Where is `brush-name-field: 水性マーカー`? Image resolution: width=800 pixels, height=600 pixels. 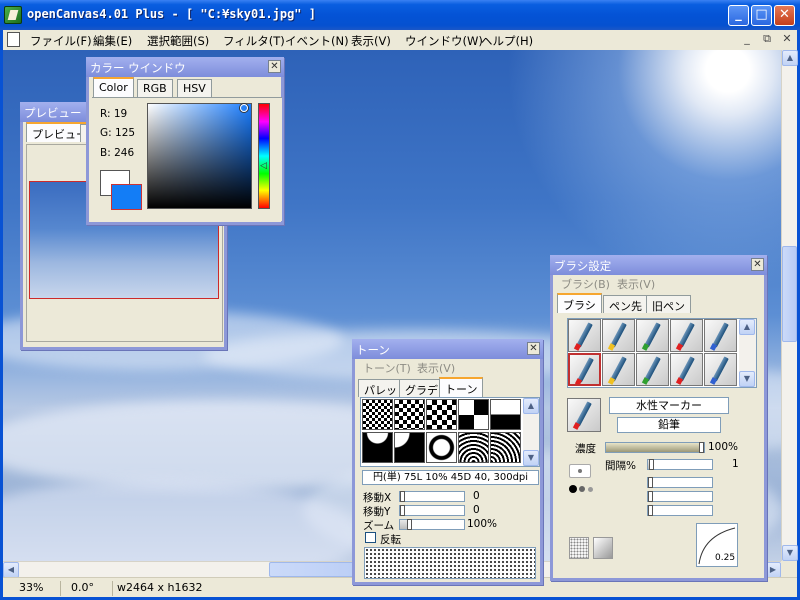
brush-name-field: 水性マーカー is located at coordinates (669, 405).